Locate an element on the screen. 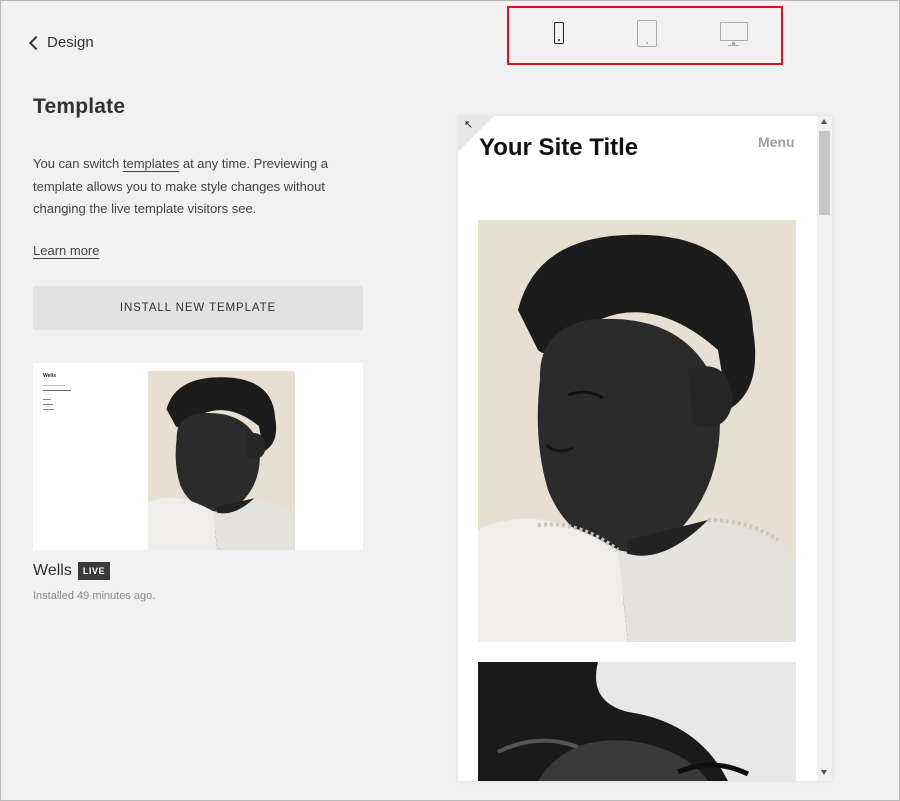  phone-icon is located at coordinates (559, 33).